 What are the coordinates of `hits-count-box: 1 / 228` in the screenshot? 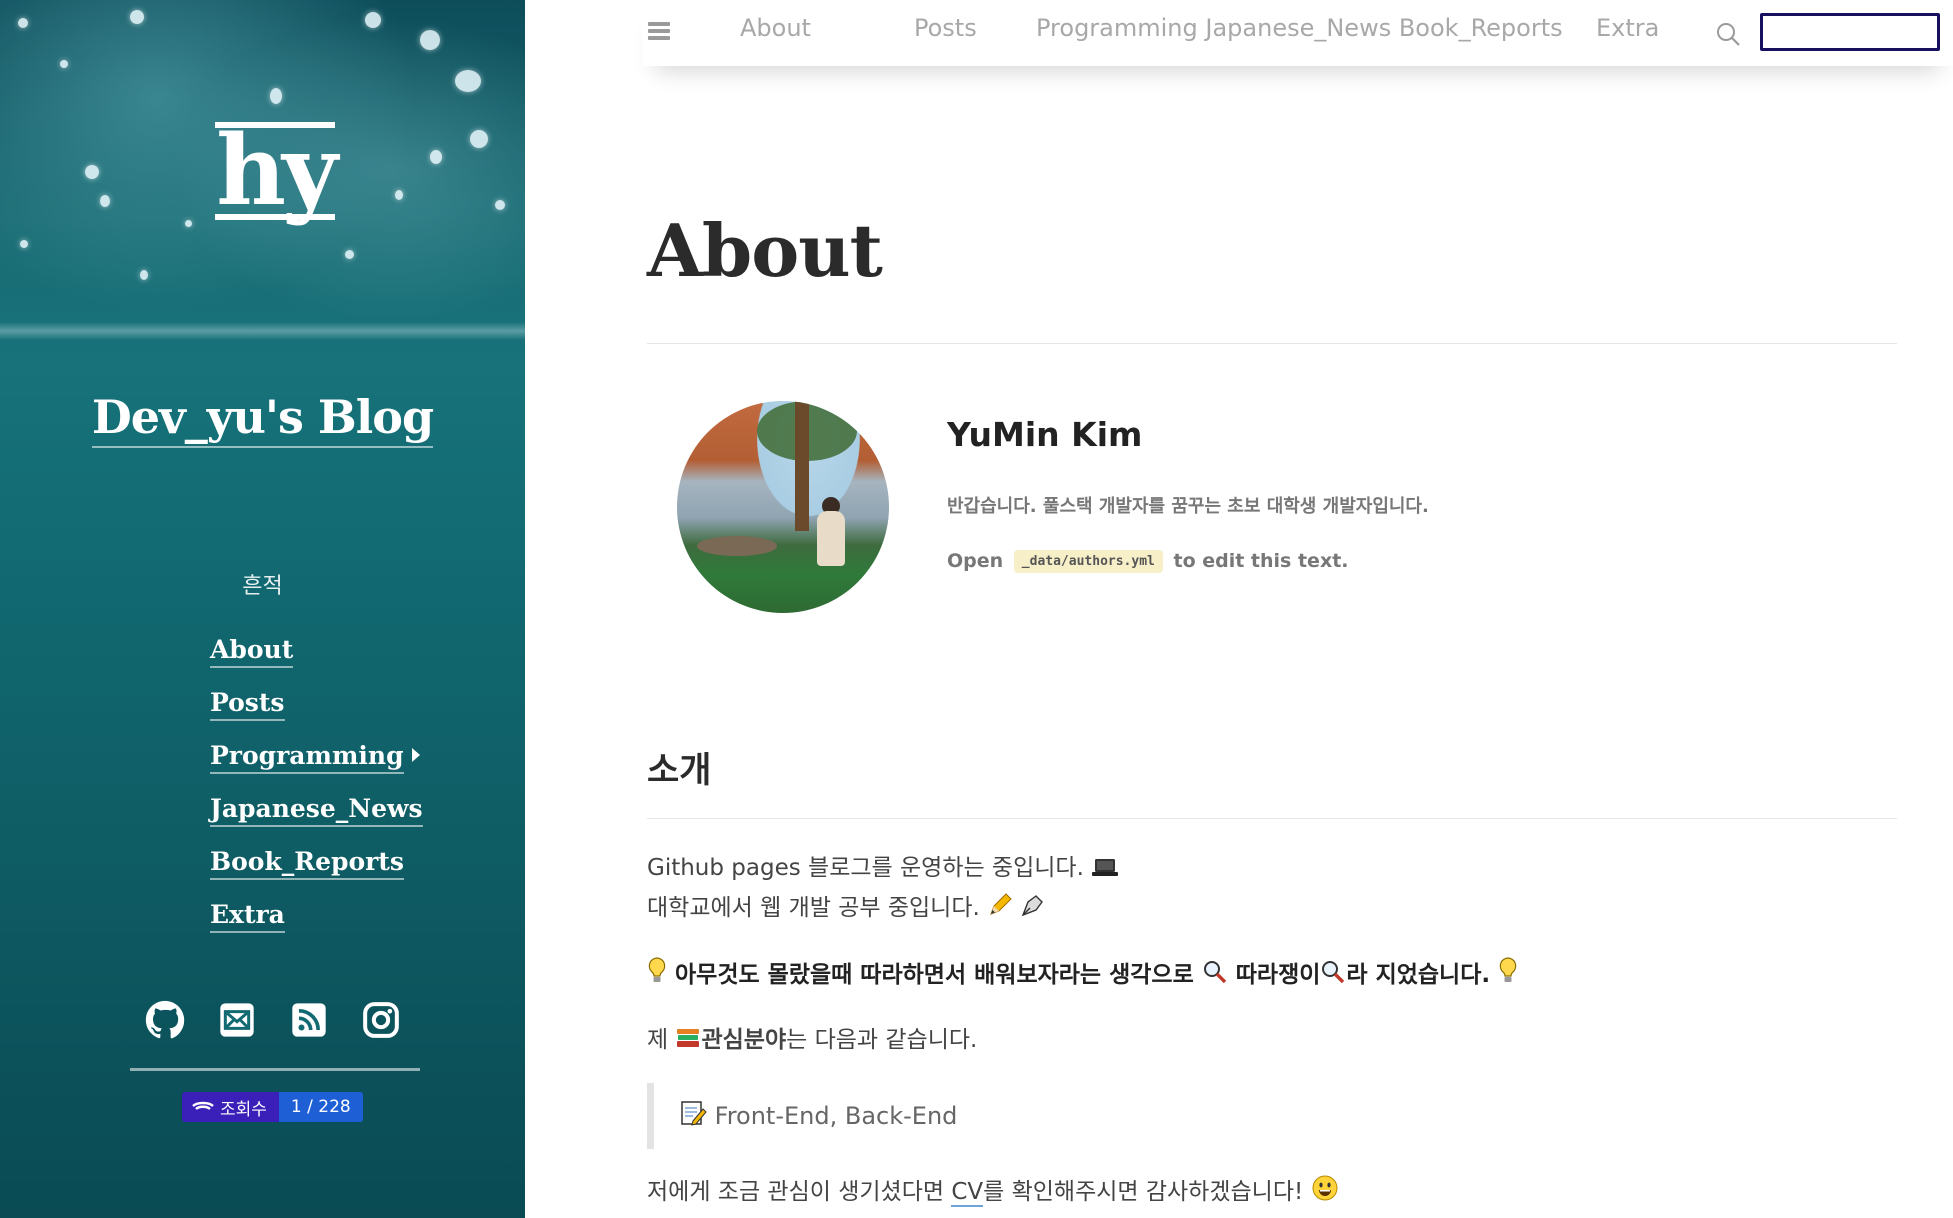 It's located at (320, 1107).